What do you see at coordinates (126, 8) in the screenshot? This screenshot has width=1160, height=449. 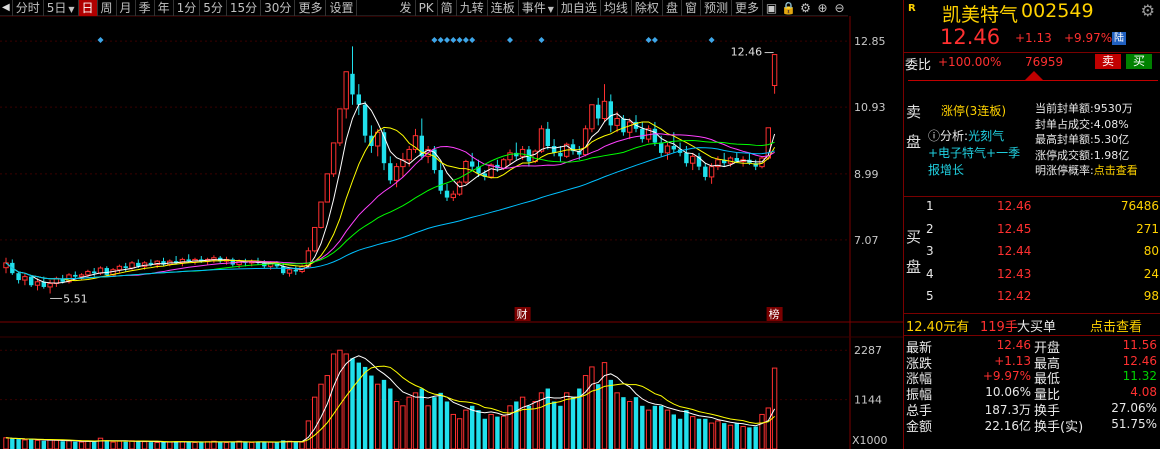 I see `period-tab: 月` at bounding box center [126, 8].